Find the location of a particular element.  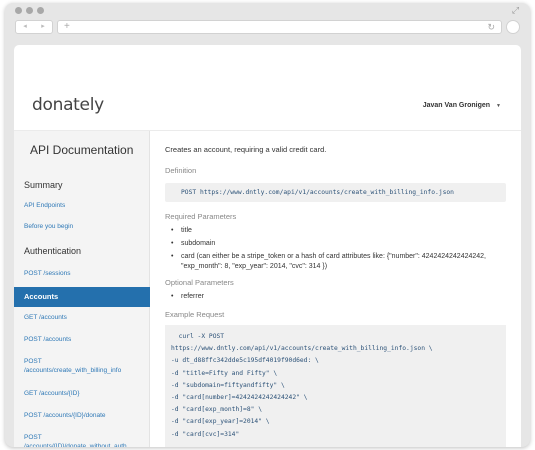

sidebar-item-post-accounts: POST /accounts is located at coordinates (81, 340).